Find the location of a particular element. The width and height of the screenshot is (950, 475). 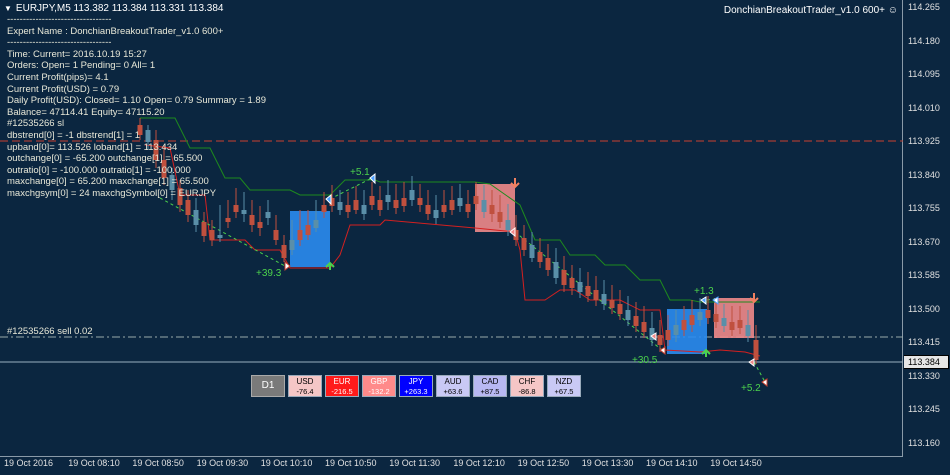

price-tick-label: 114.095 is located at coordinates (924, 74).